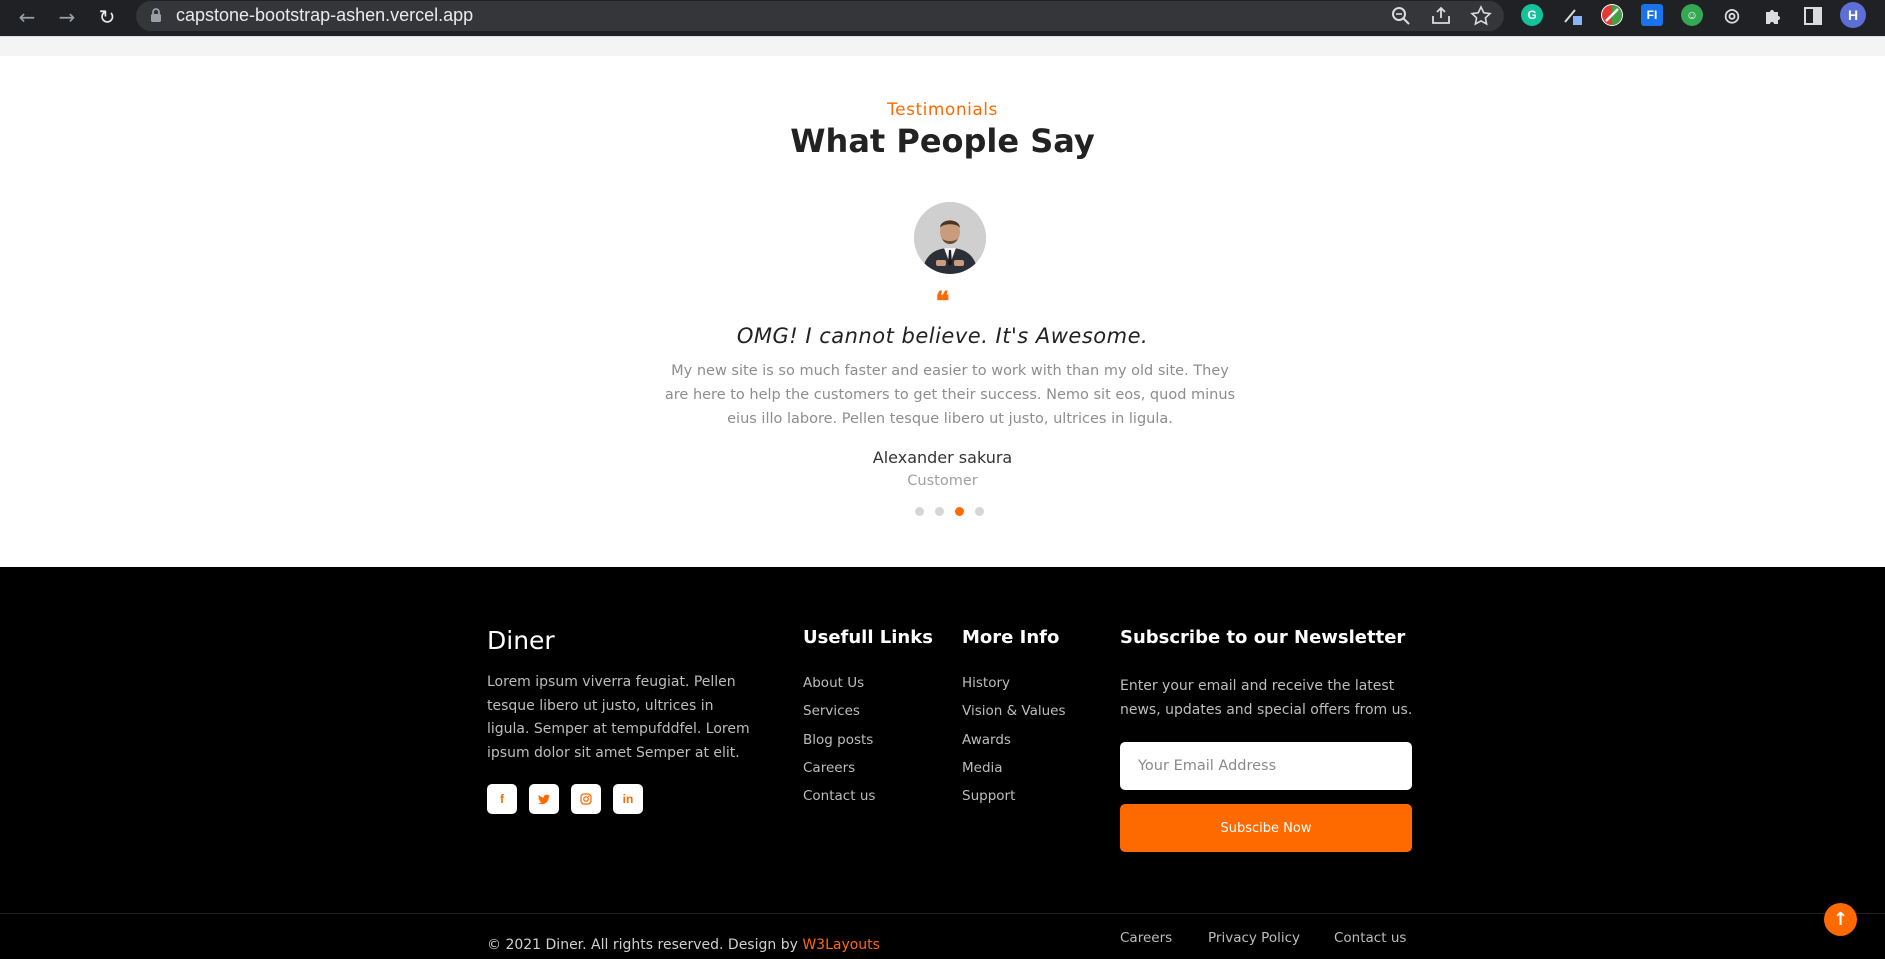 Image resolution: width=1885 pixels, height=959 pixels. What do you see at coordinates (628, 799) in the screenshot?
I see `linkedin-icon: in` at bounding box center [628, 799].